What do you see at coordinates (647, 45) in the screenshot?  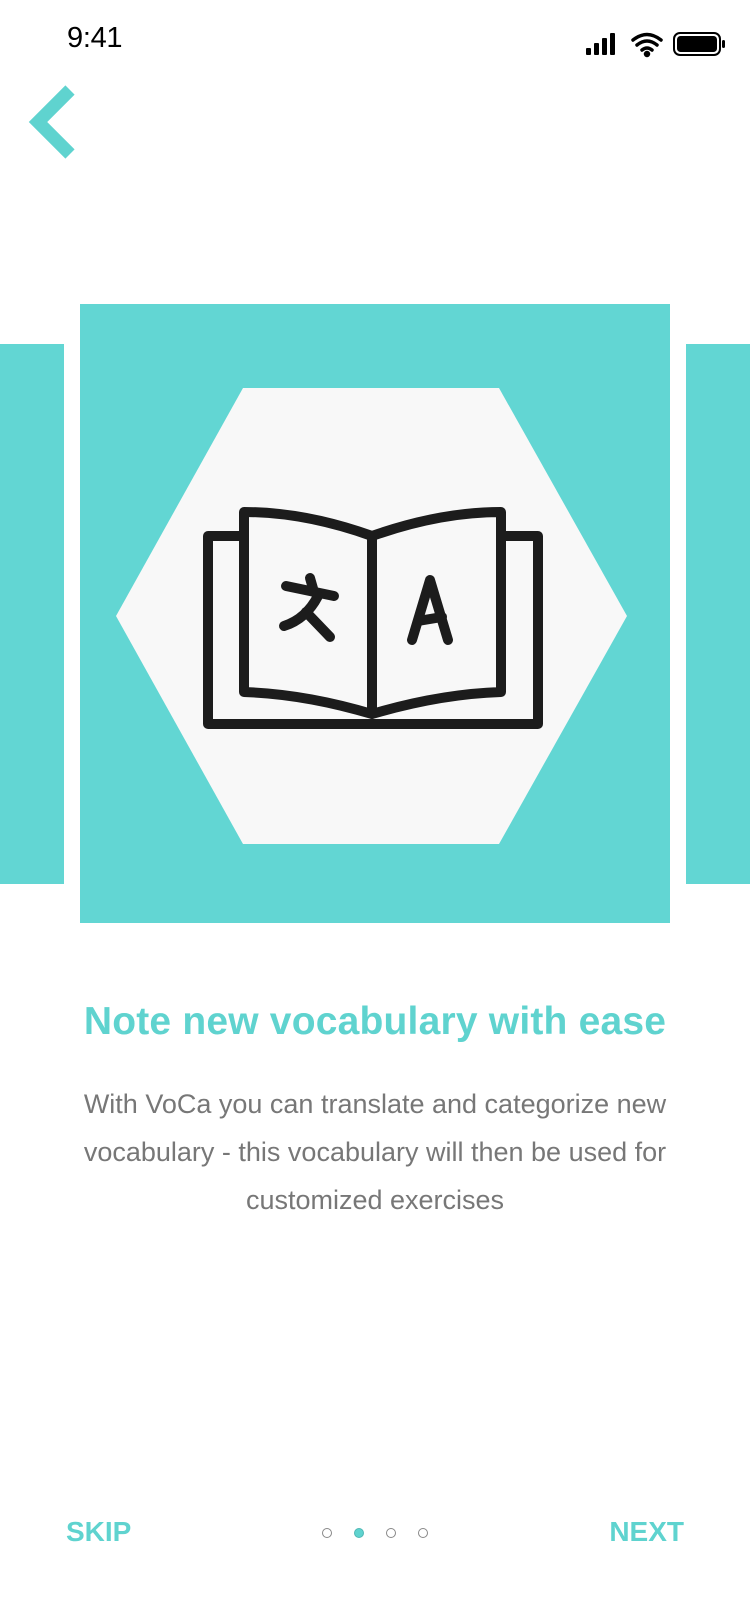 I see `wifi-icon` at bounding box center [647, 45].